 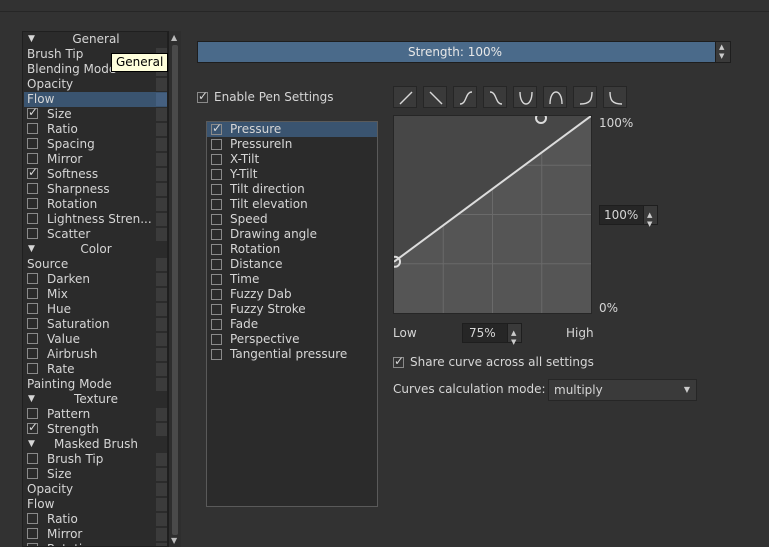 I want to click on option-item: ✓ Size, so click(x=95, y=113).